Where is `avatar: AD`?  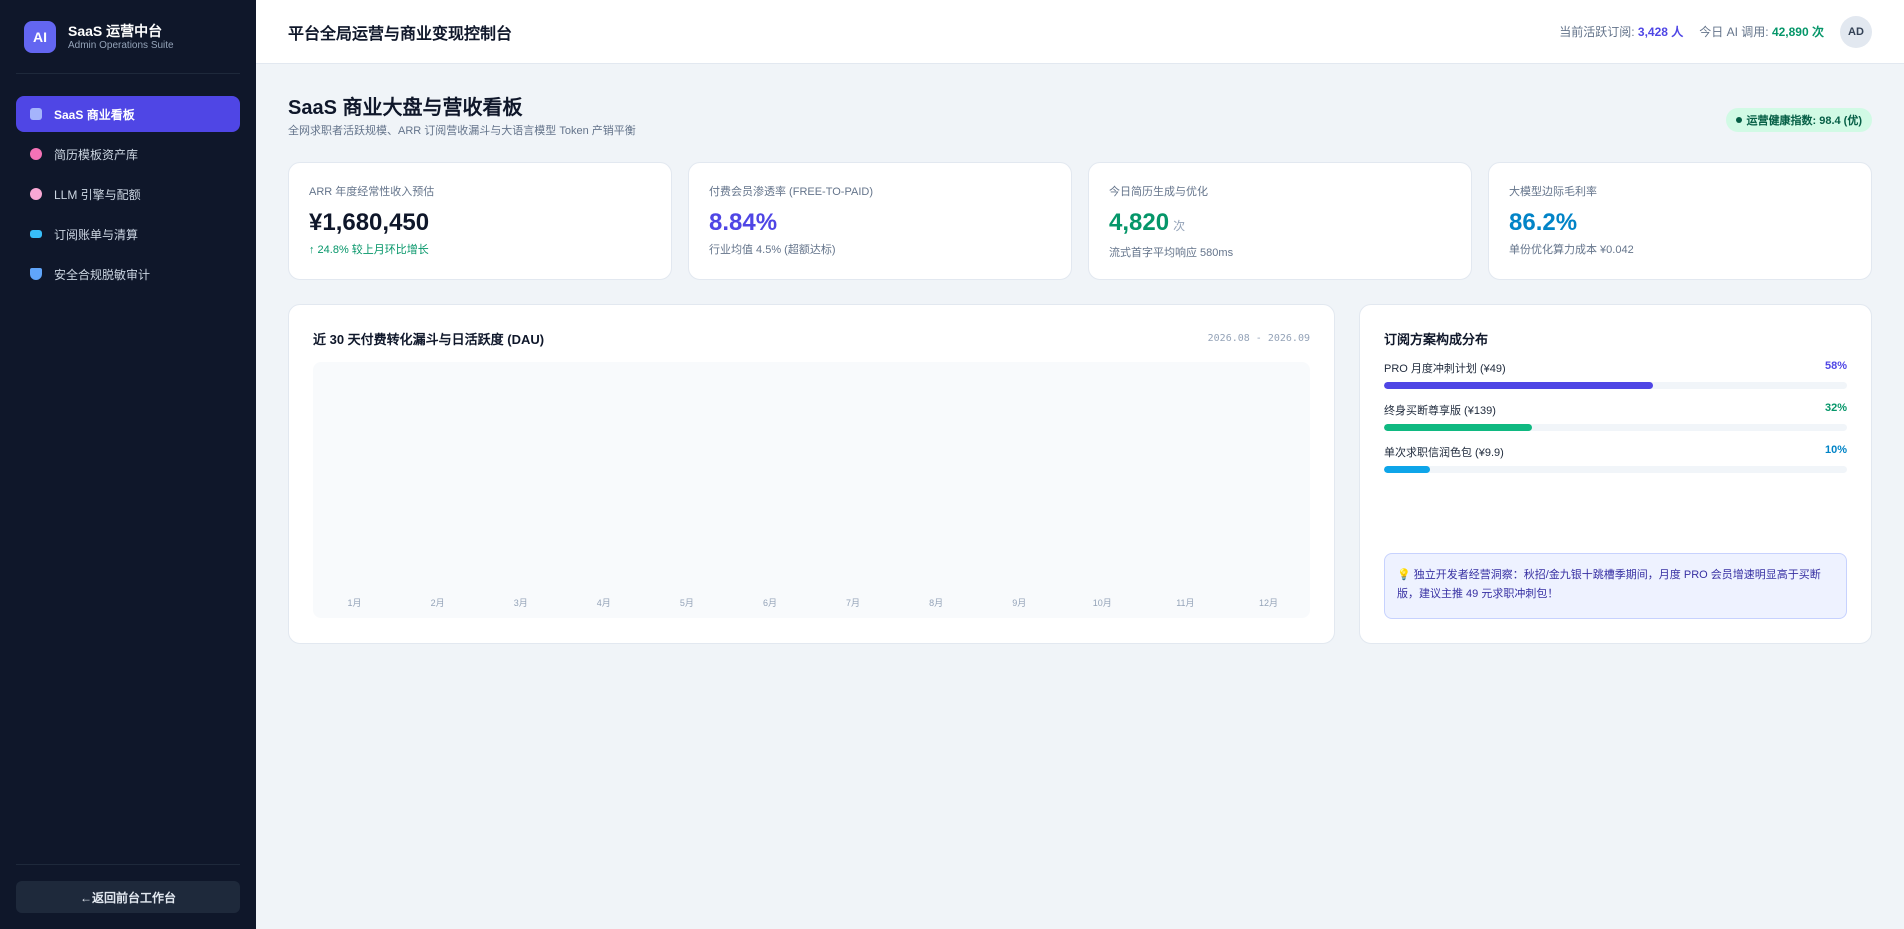 avatar: AD is located at coordinates (1856, 31).